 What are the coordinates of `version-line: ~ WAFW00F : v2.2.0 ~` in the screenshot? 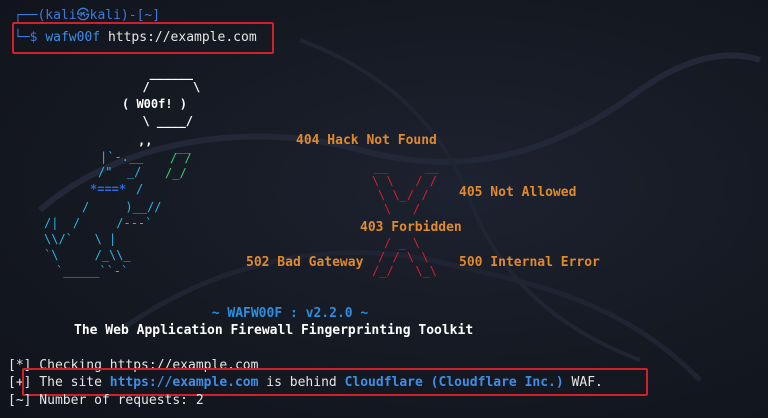 It's located at (290, 313).